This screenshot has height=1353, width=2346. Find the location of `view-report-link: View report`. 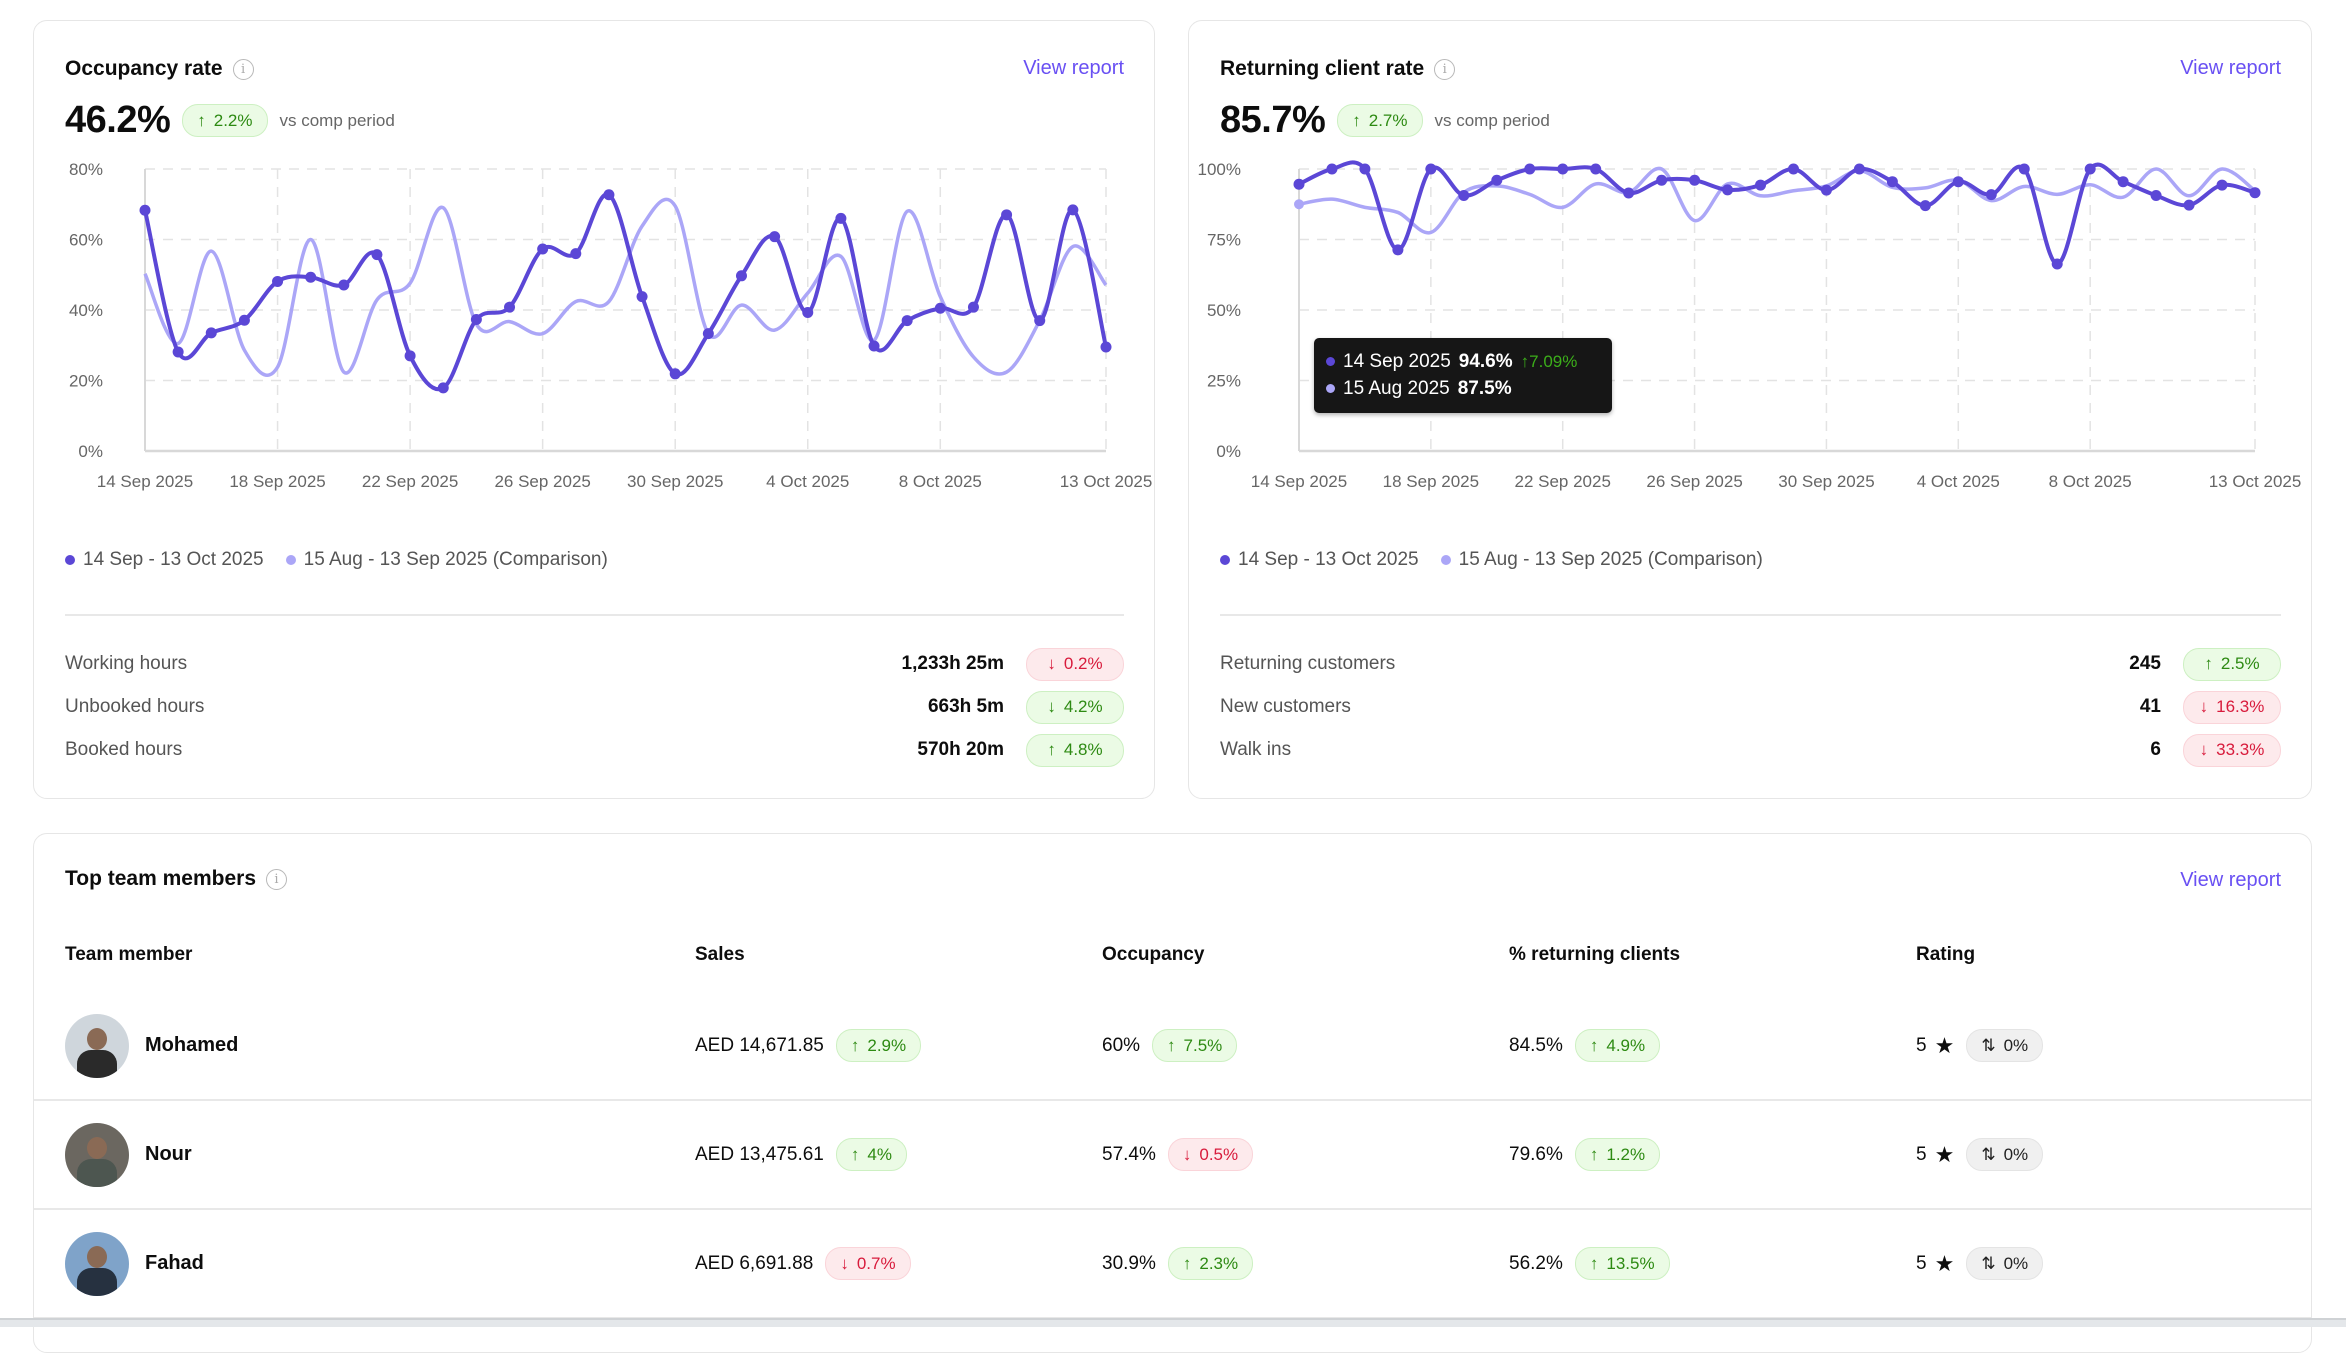

view-report-link: View report is located at coordinates (2230, 880).